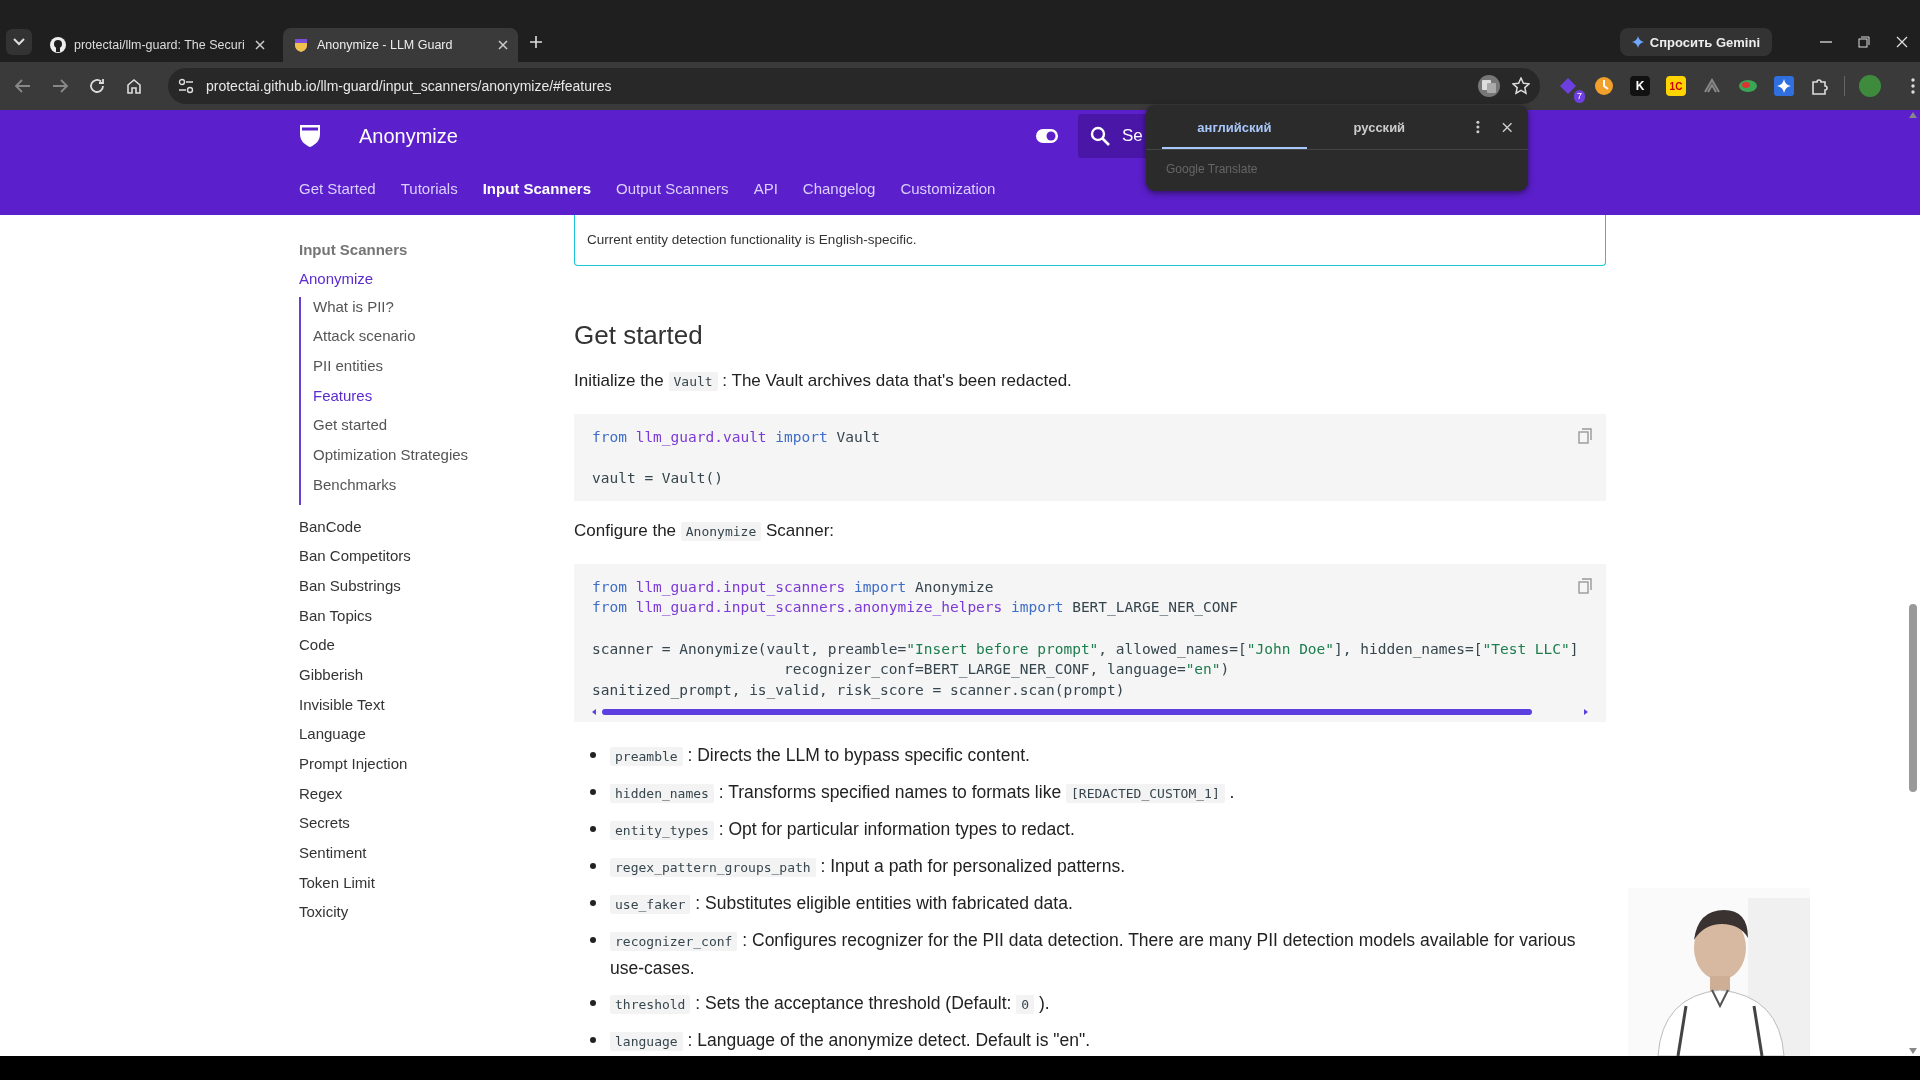 The width and height of the screenshot is (1920, 1080). Describe the element at coordinates (858, 690) in the screenshot. I see `code-line: sanitized_prompt, is_valid, risk_score = scanner.scan(prompt)` at that location.